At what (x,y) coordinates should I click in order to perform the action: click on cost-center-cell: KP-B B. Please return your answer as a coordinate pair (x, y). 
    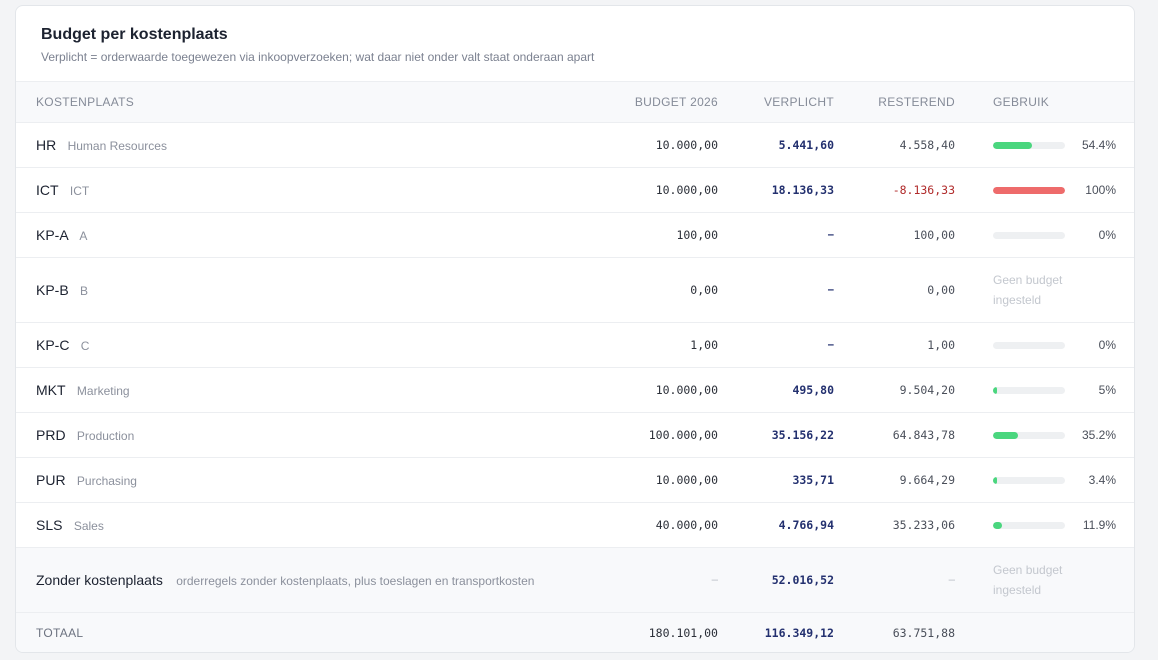
    Looking at the image, I should click on (306, 290).